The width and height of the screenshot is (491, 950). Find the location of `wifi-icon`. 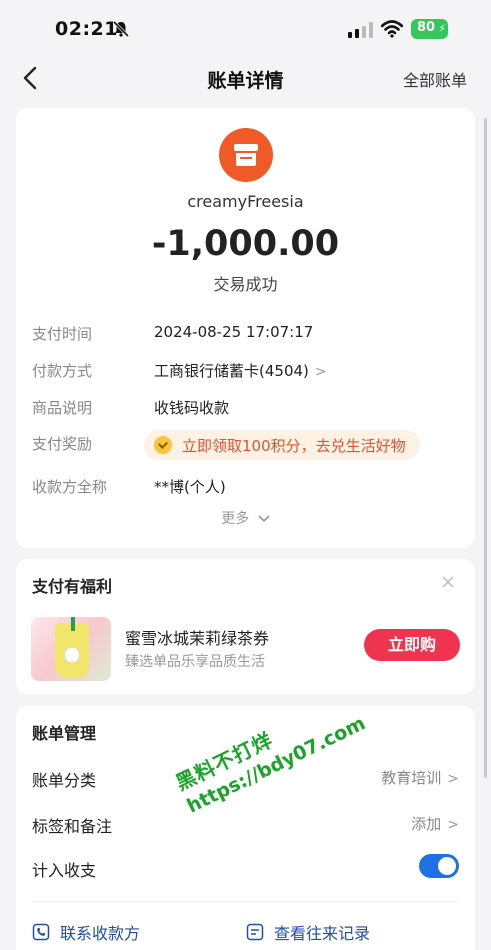

wifi-icon is located at coordinates (392, 29).